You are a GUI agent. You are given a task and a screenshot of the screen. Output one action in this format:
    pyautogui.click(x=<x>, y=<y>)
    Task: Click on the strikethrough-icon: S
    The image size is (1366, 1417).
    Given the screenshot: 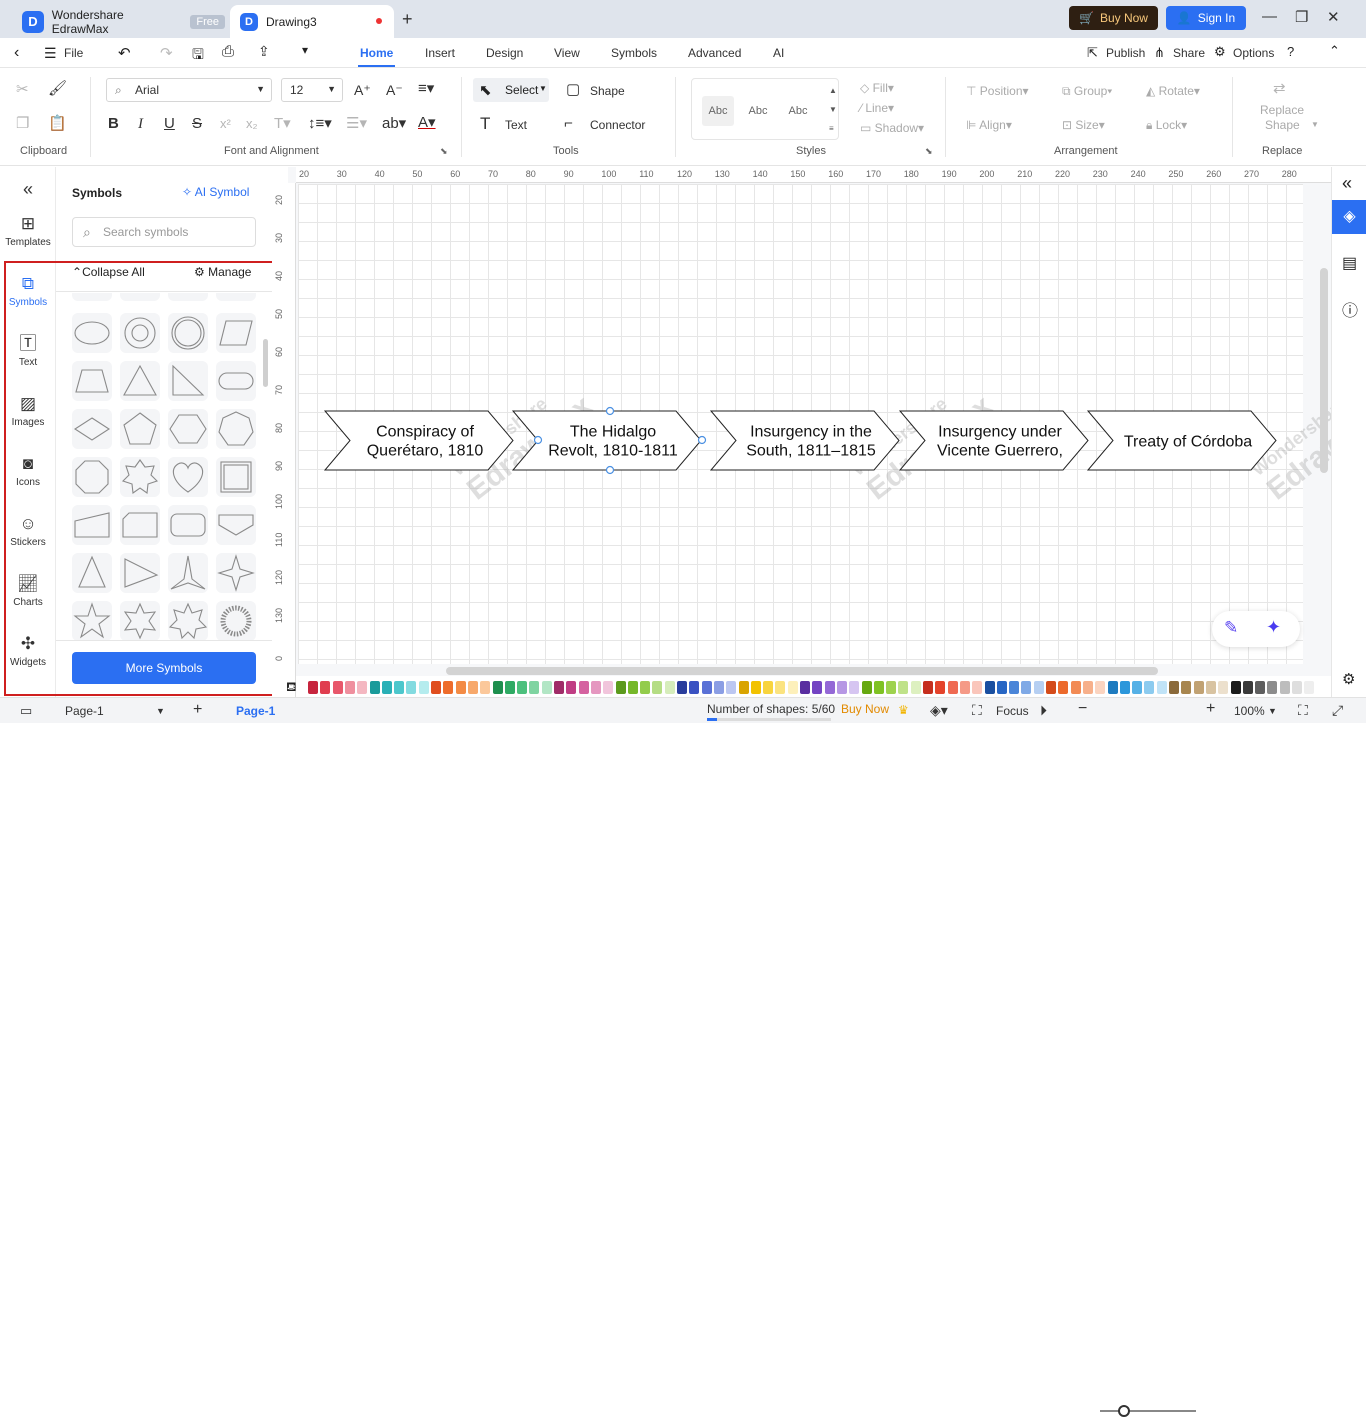 What is the action you would take?
    pyautogui.click(x=197, y=124)
    